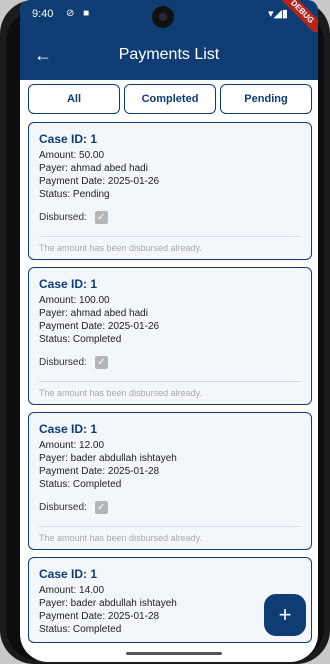 This screenshot has height=664, width=330. What do you see at coordinates (285, 615) in the screenshot?
I see `add-payment-button: +` at bounding box center [285, 615].